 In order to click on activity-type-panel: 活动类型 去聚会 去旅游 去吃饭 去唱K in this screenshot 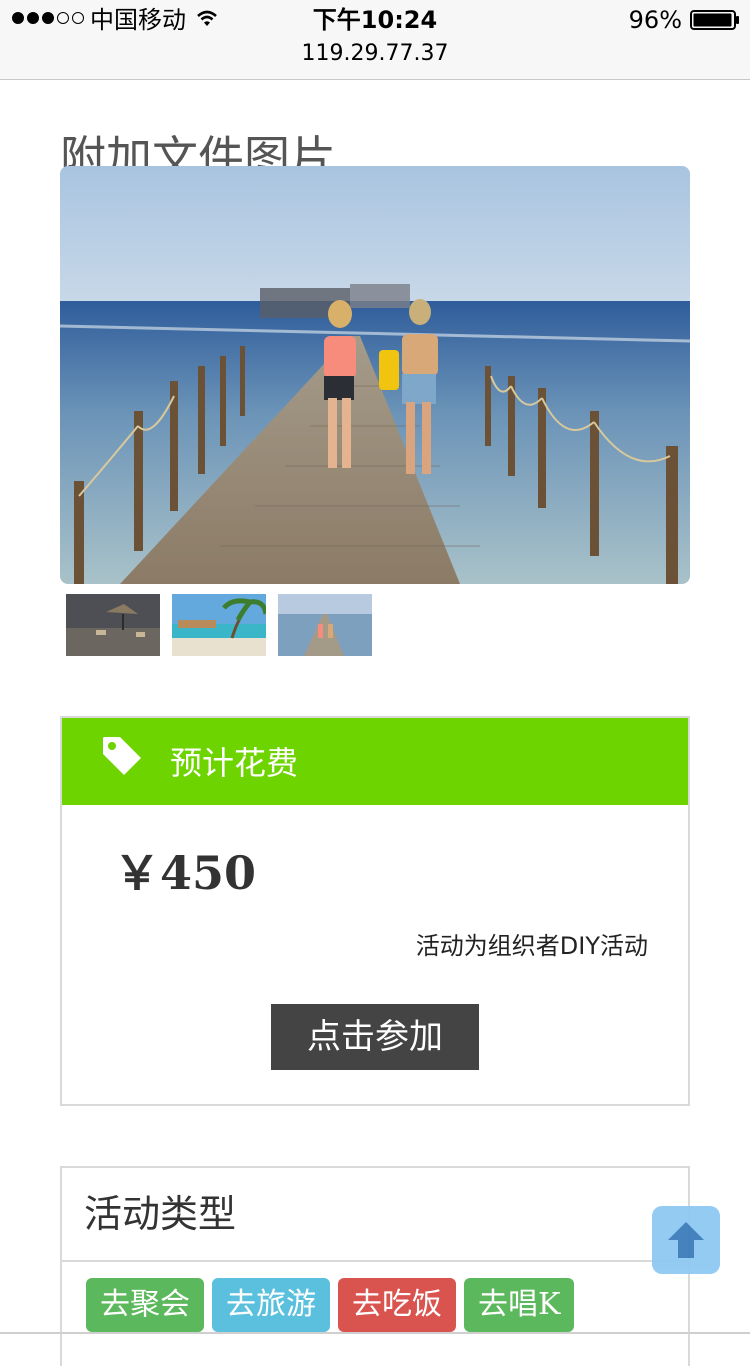, I will do `click(375, 1266)`.